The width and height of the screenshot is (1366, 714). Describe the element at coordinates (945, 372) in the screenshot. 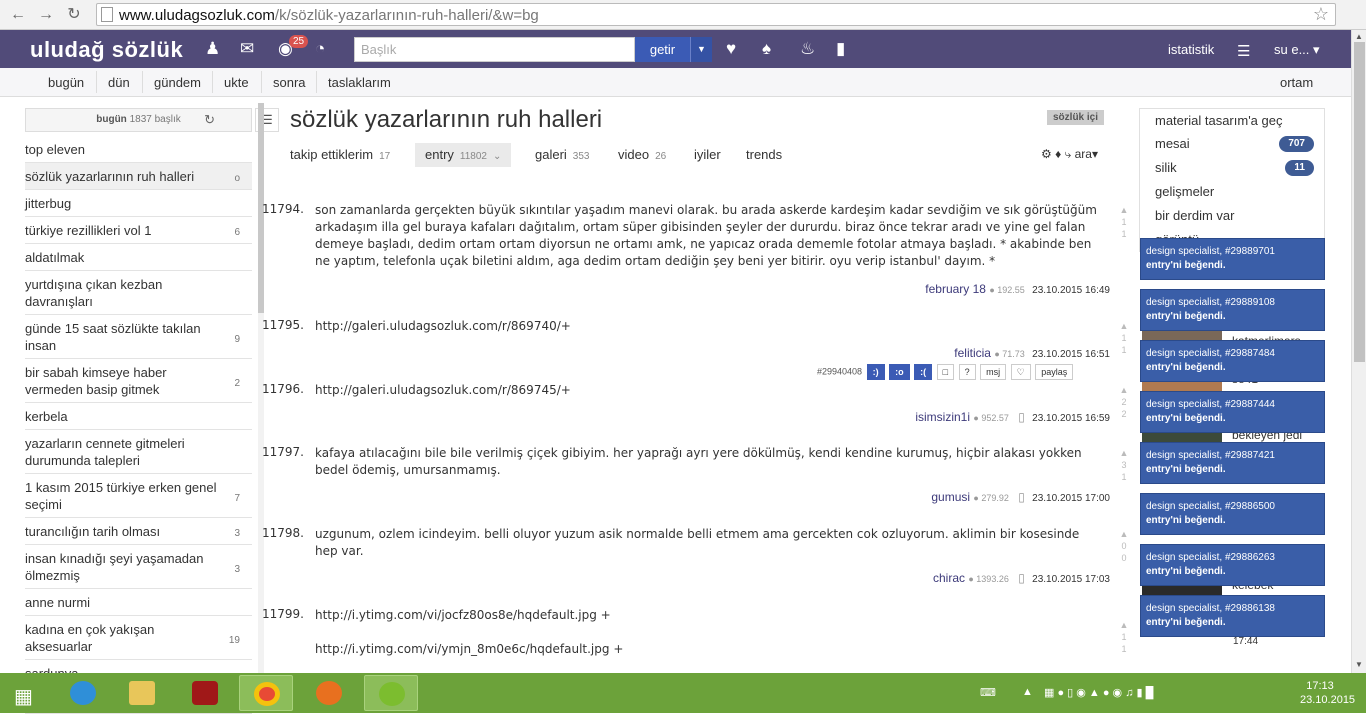

I see `comment-icon: □` at that location.